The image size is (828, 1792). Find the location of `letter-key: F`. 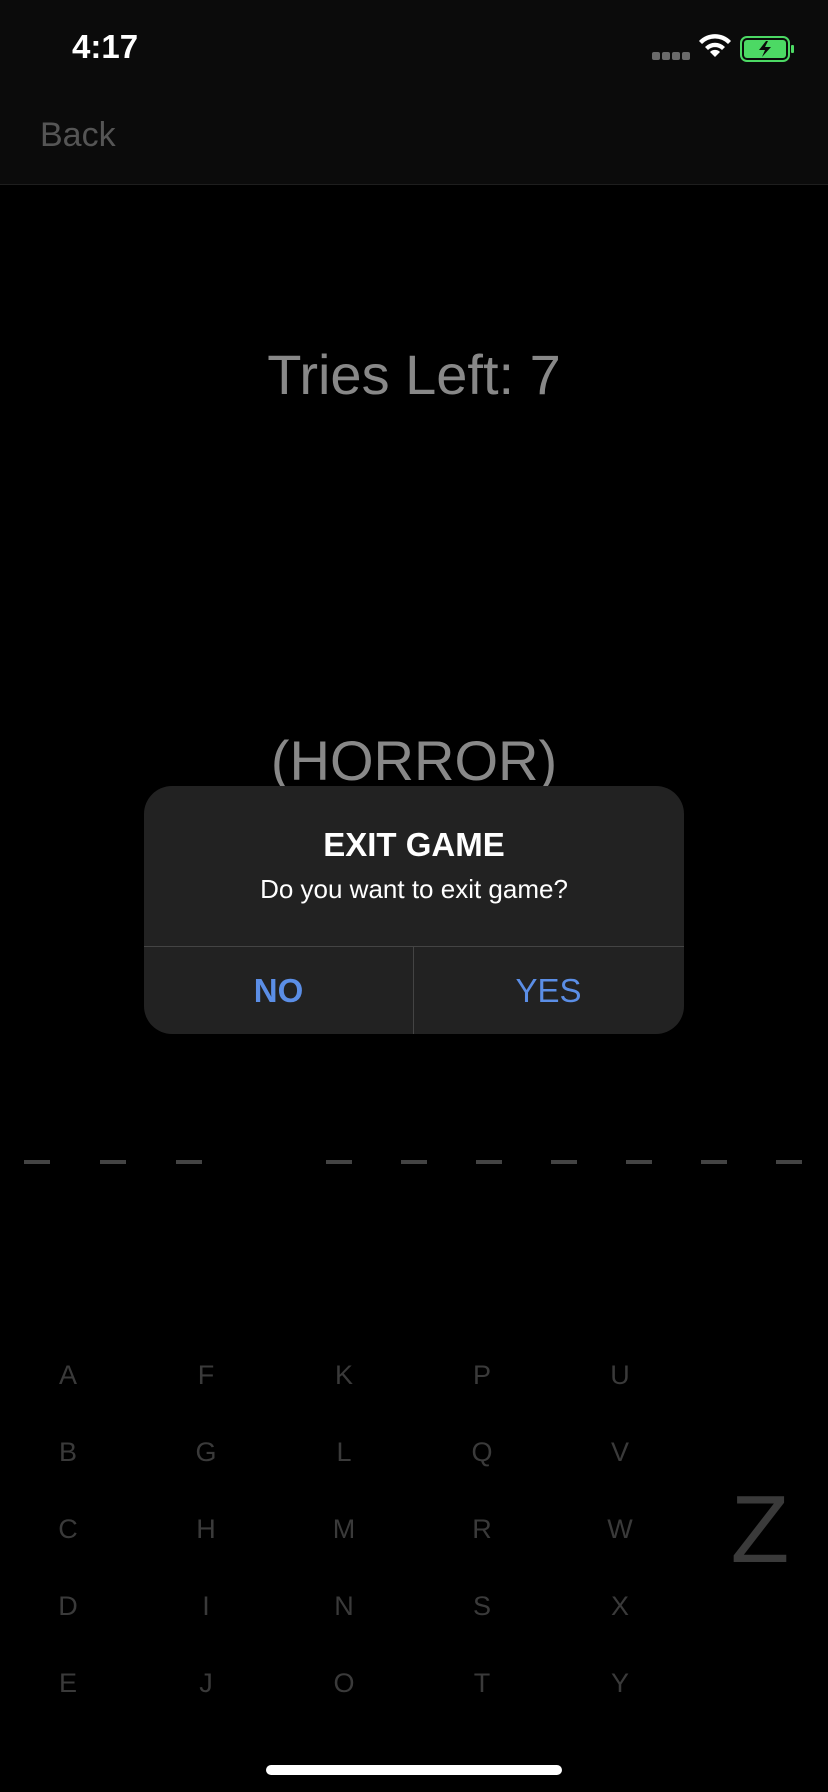

letter-key: F is located at coordinates (206, 1375).